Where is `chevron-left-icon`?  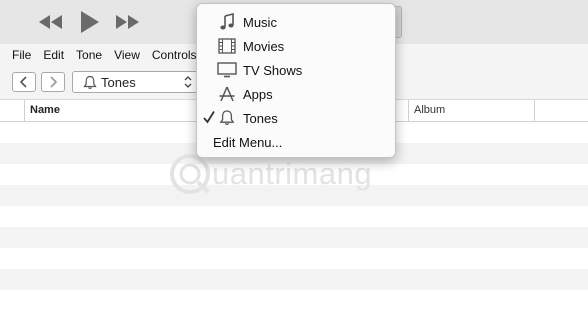
chevron-left-icon is located at coordinates (23, 82).